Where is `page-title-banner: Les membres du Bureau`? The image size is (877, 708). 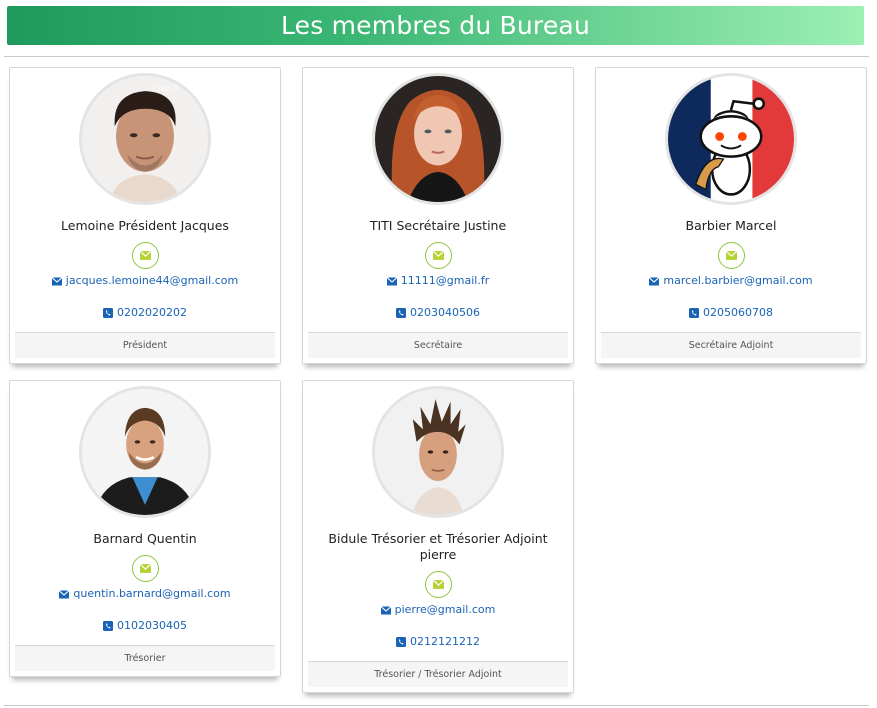
page-title-banner: Les membres du Bureau is located at coordinates (435, 25).